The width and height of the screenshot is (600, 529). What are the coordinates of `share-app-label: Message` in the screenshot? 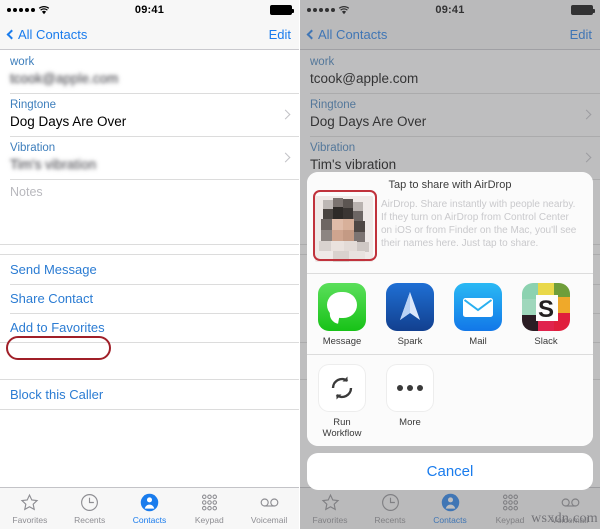 It's located at (342, 341).